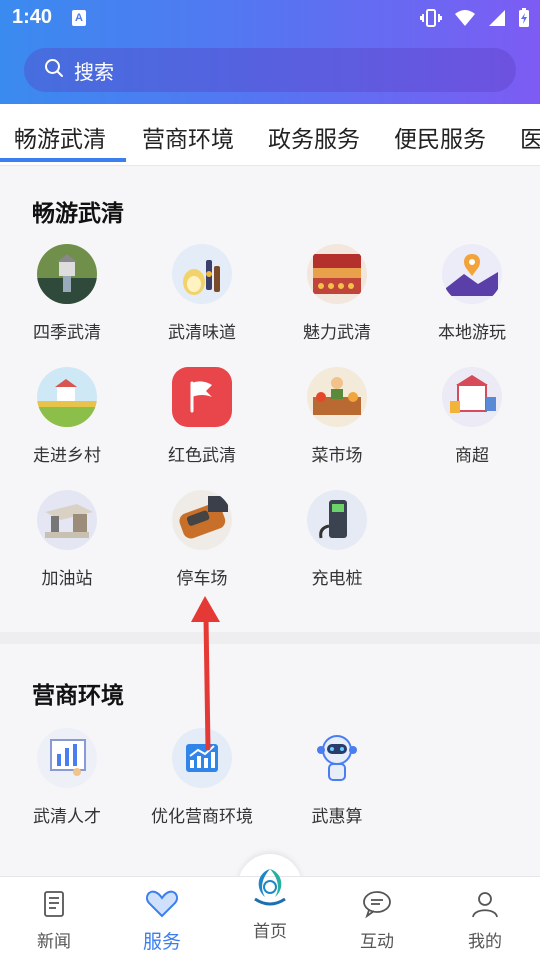 The width and height of the screenshot is (540, 960). Describe the element at coordinates (60, 137) in the screenshot. I see `tab-changyou-wuqing: 畅游武清` at that location.